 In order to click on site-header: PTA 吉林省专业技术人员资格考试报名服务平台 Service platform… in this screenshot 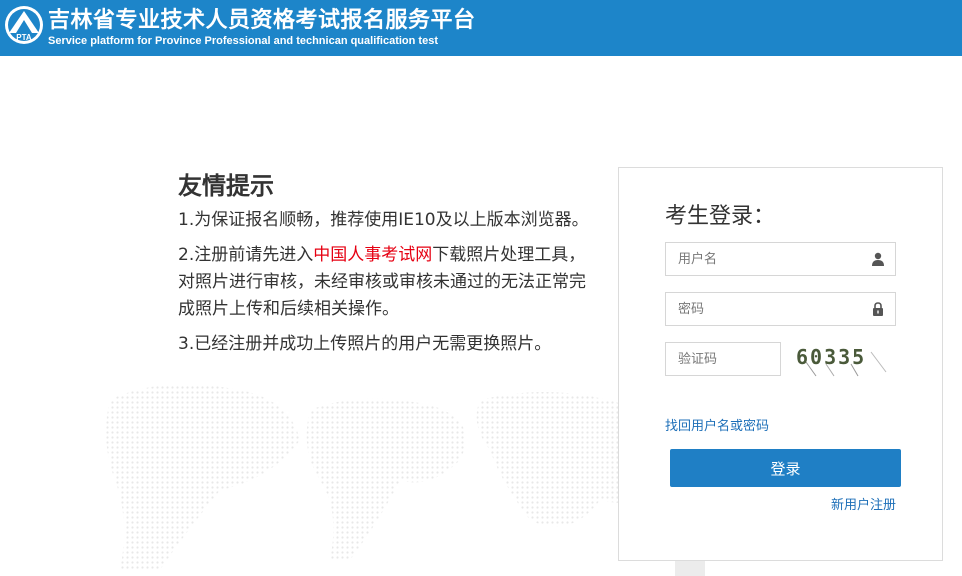, I will do `click(481, 28)`.